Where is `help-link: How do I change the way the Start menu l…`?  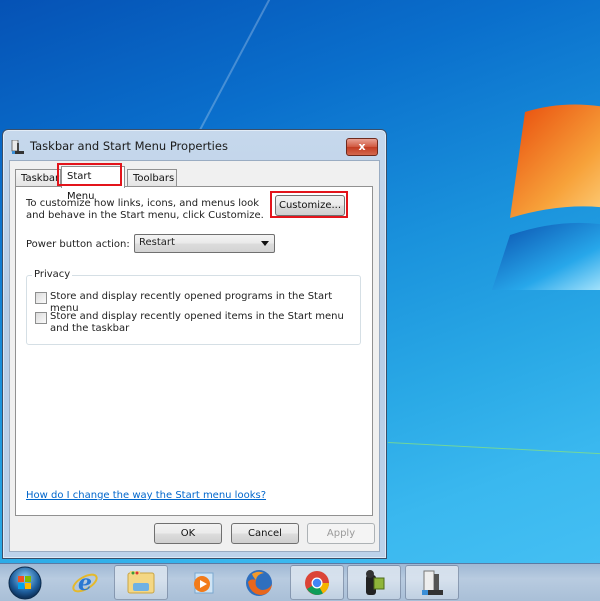 help-link: How do I change the way the Start menu l… is located at coordinates (146, 495).